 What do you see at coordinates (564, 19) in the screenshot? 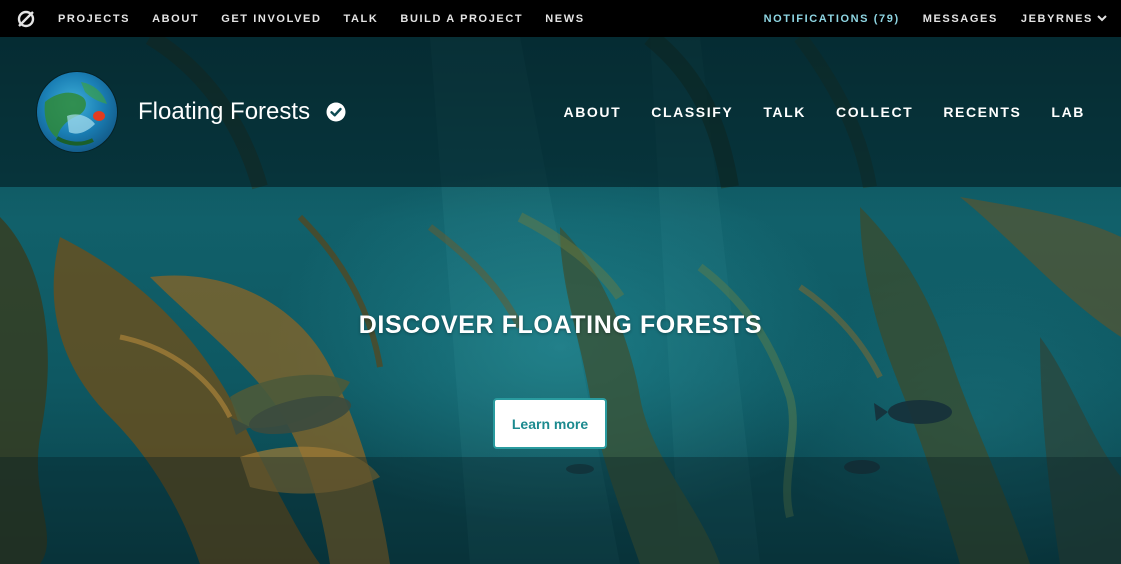
I see `nav-link-news: NEWS` at bounding box center [564, 19].